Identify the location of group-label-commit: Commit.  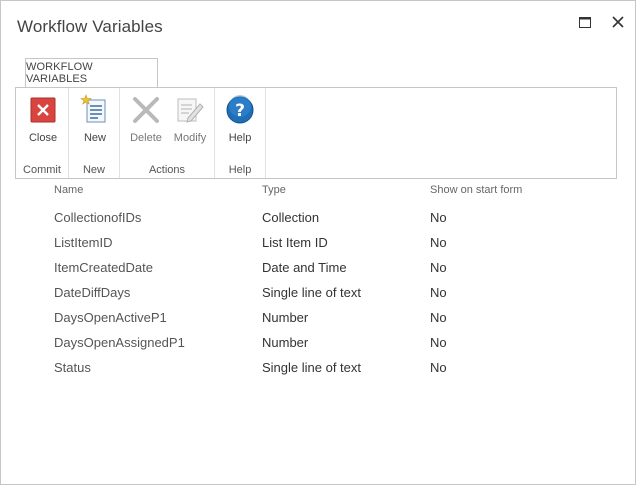
(42, 170).